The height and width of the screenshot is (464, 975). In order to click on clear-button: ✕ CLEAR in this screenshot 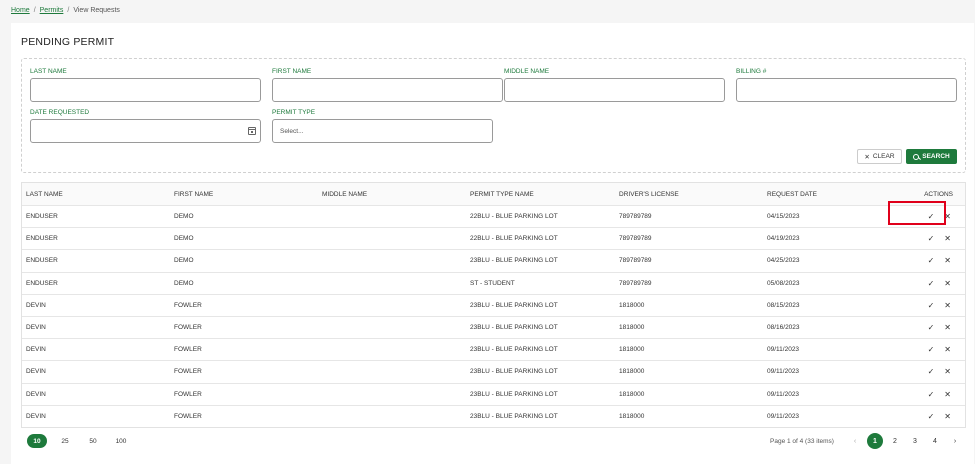, I will do `click(879, 156)`.